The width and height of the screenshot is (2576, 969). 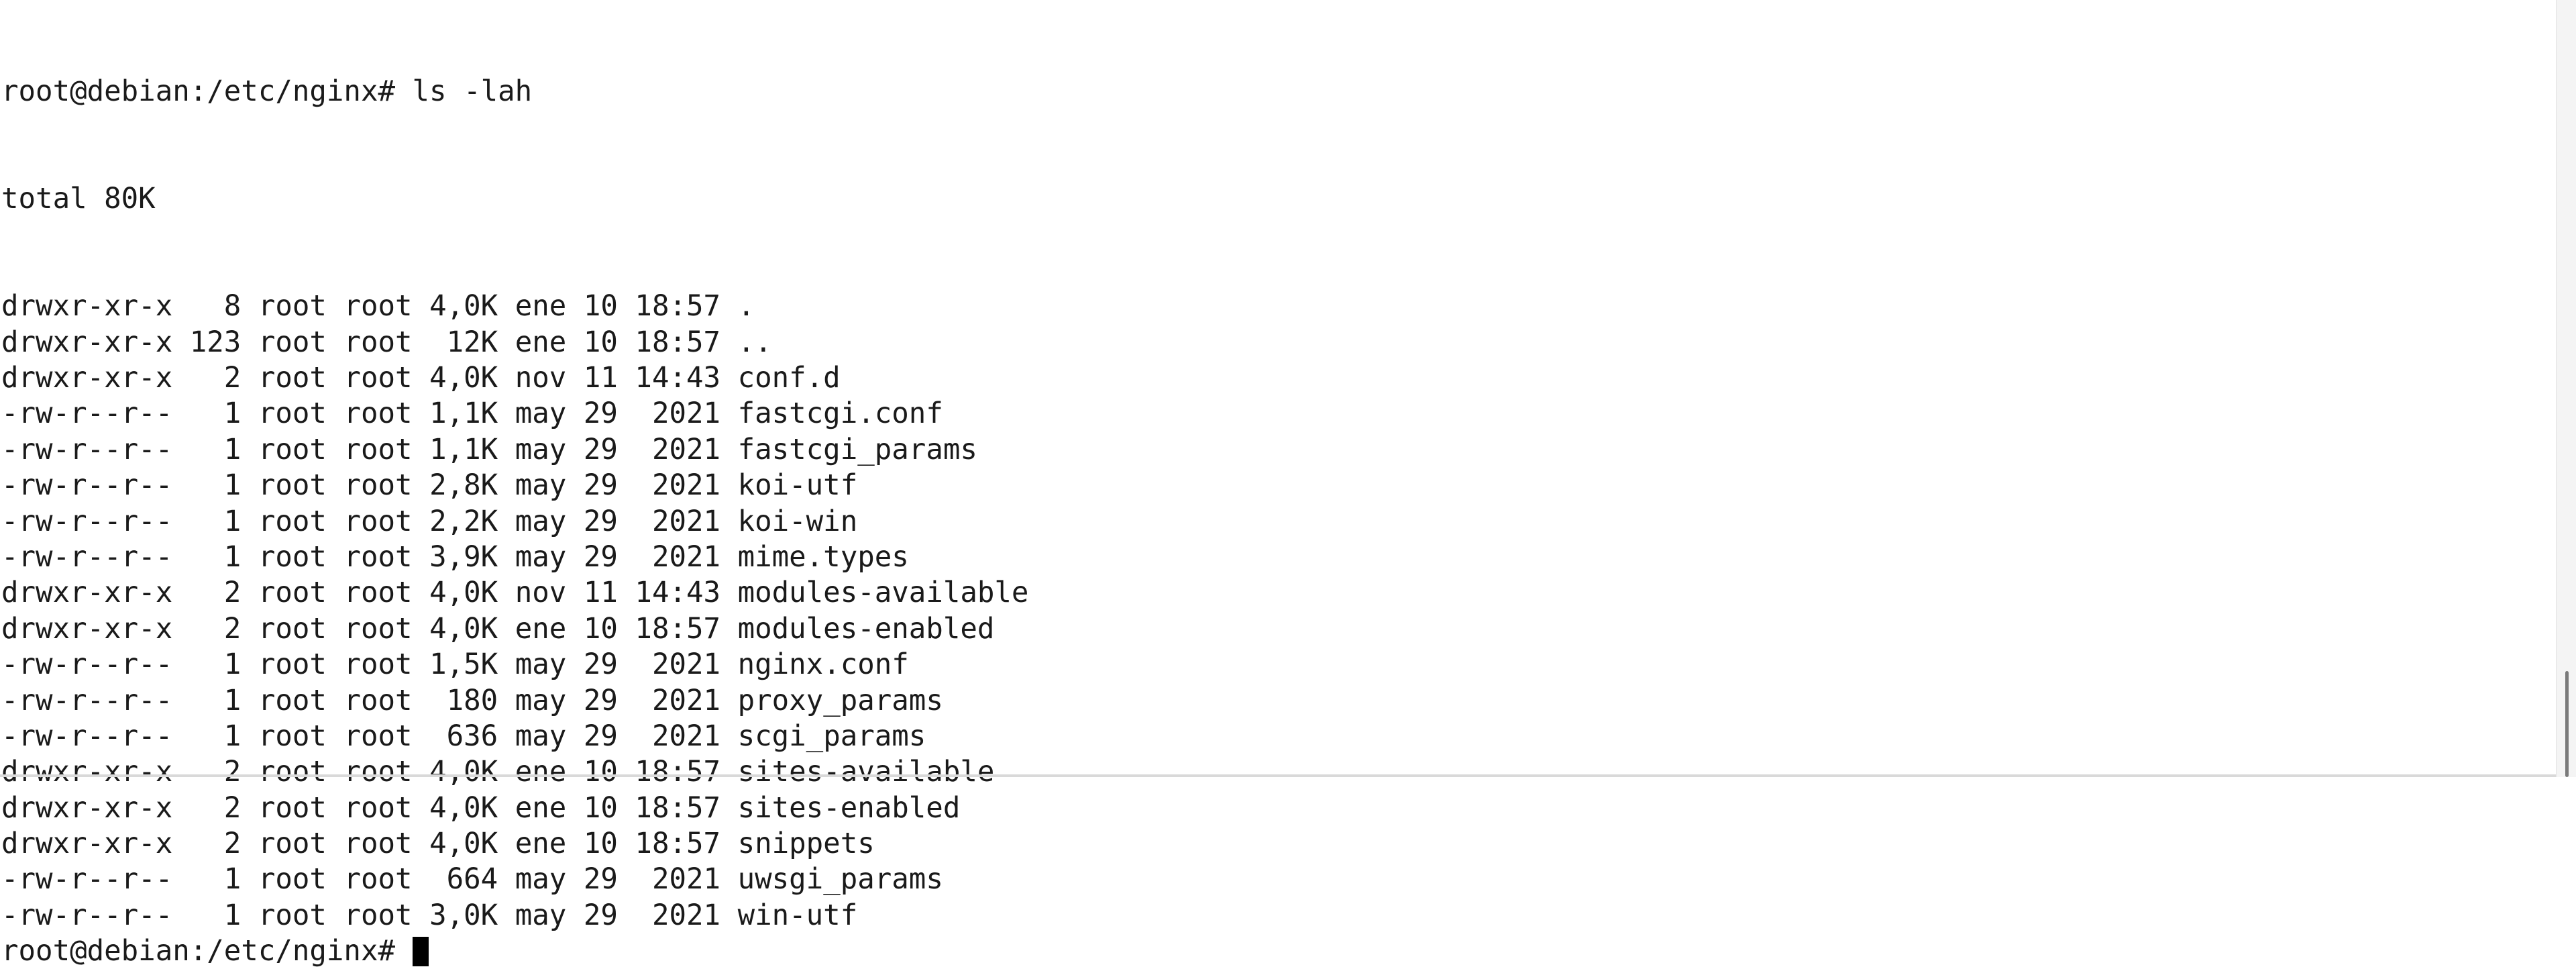 What do you see at coordinates (472, 735) in the screenshot?
I see `file-size: 636` at bounding box center [472, 735].